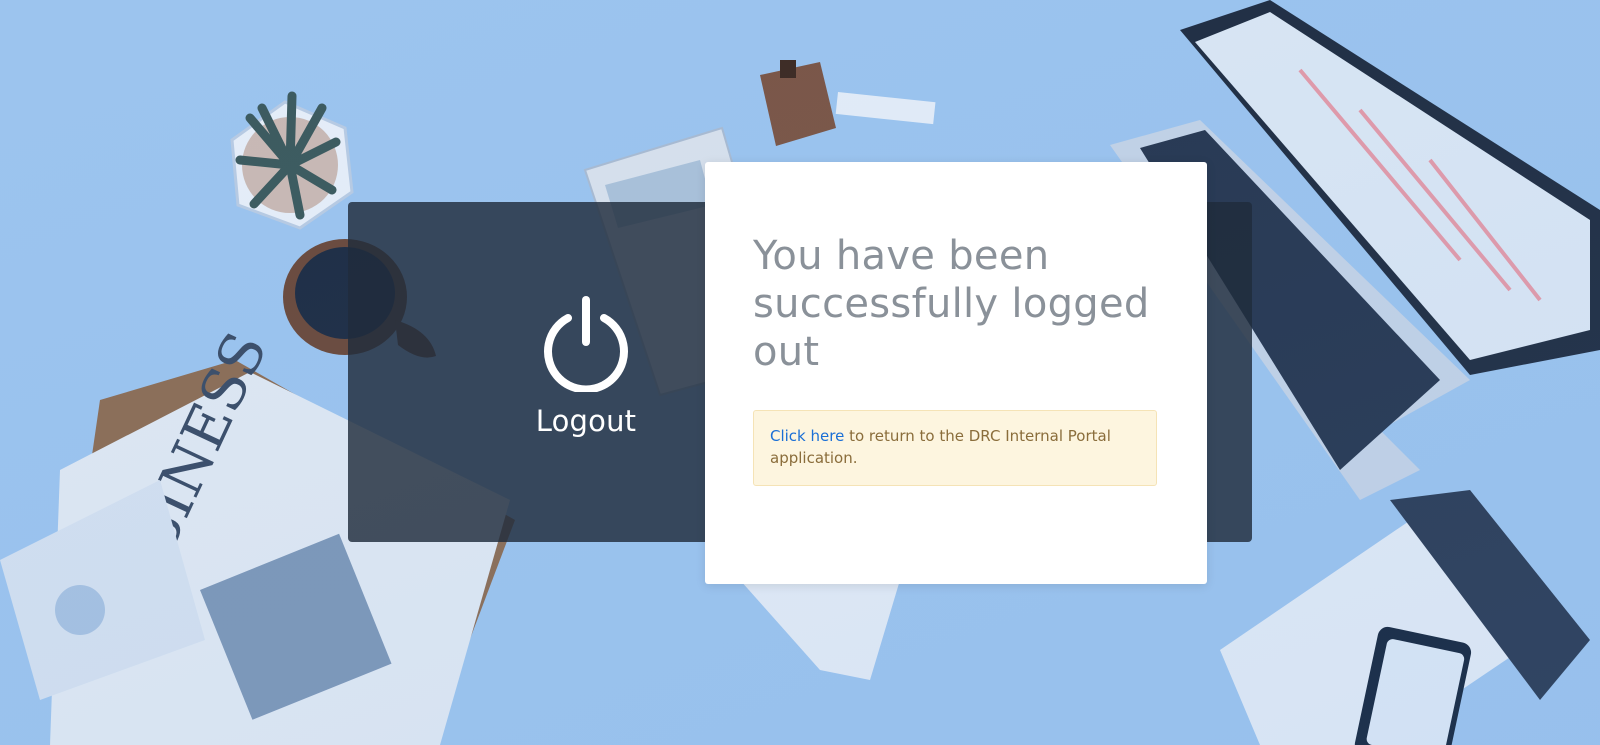  Describe the element at coordinates (586, 344) in the screenshot. I see `power-icon` at that location.